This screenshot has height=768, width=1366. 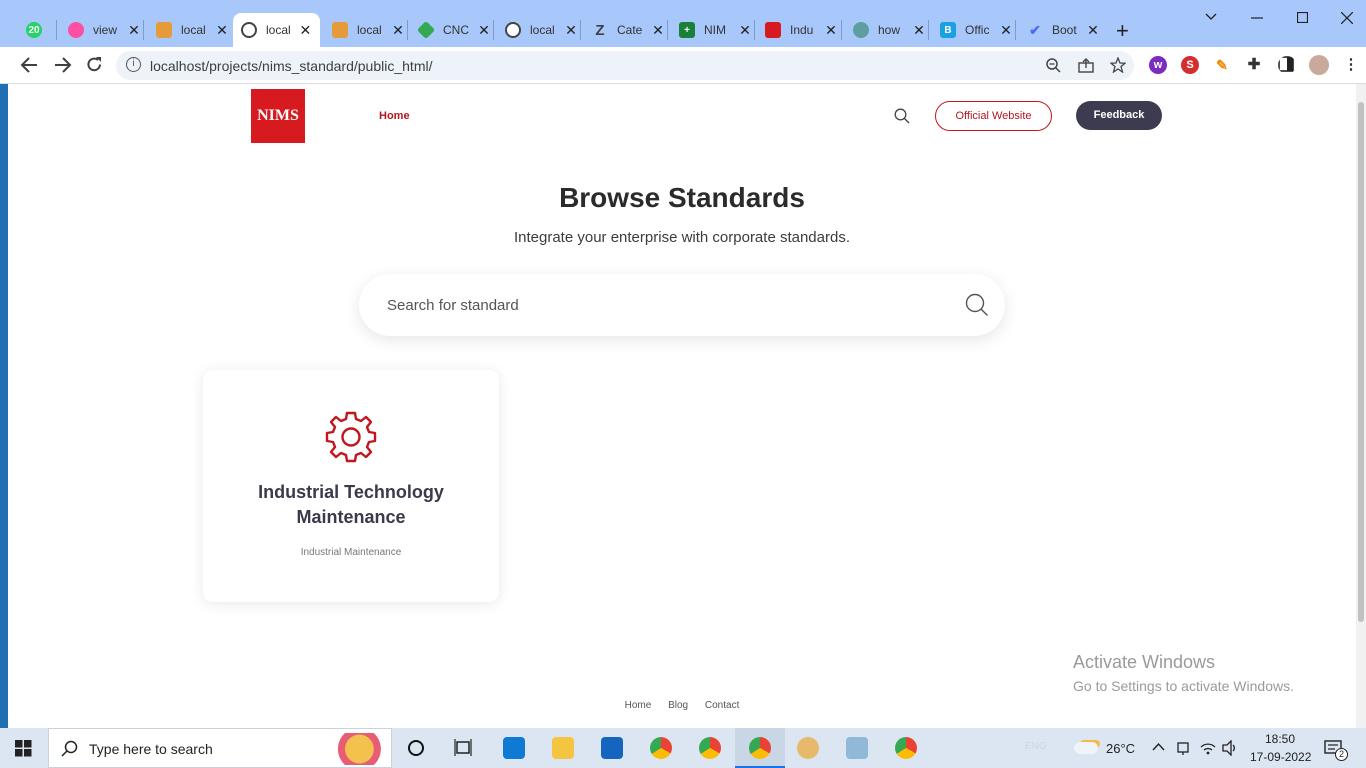 What do you see at coordinates (151, 749) in the screenshot?
I see `taskbar-search-placeholder: Type here to search` at bounding box center [151, 749].